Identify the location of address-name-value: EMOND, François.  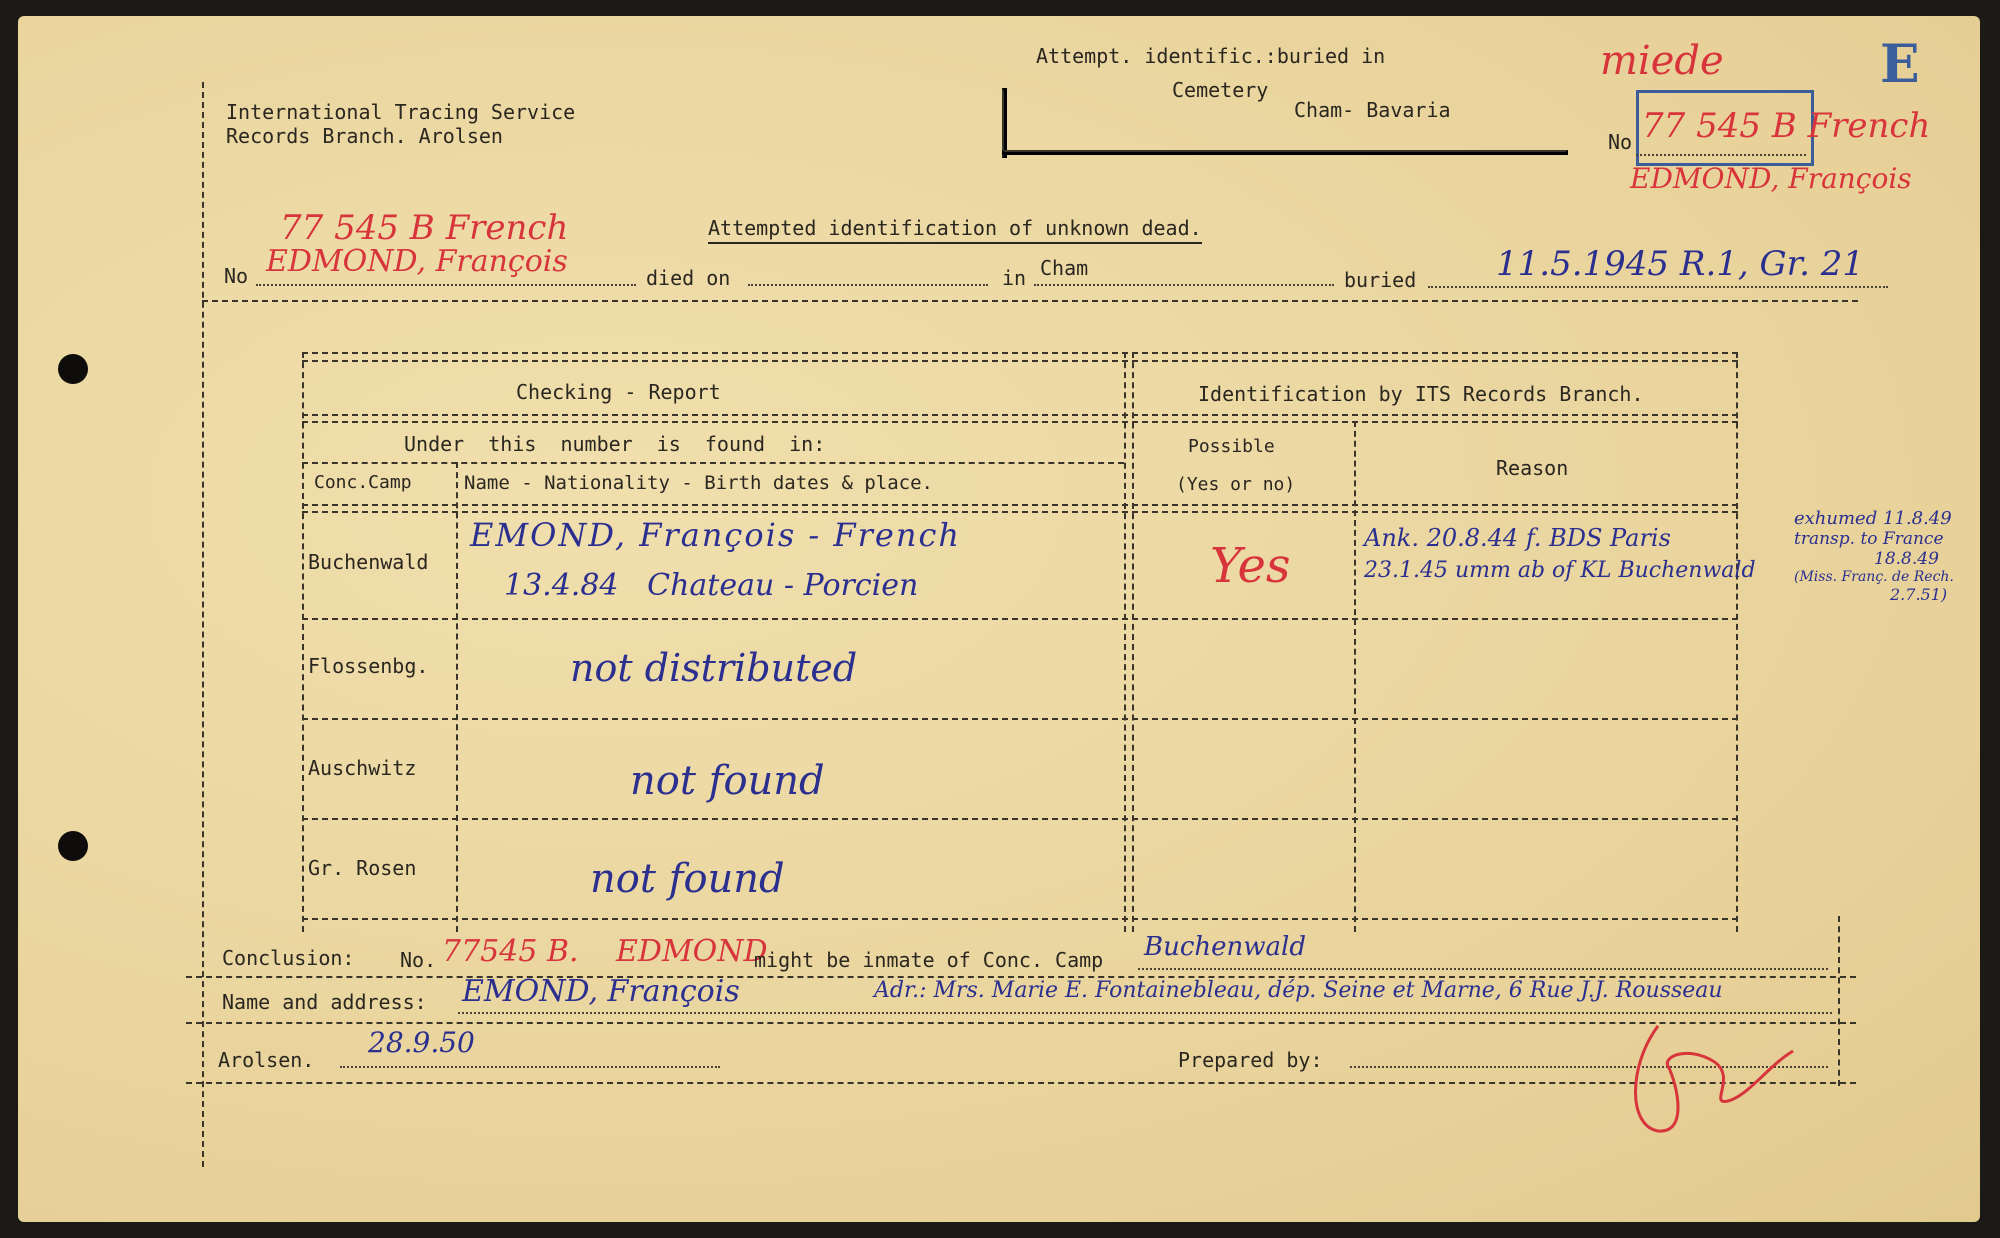
(601, 991).